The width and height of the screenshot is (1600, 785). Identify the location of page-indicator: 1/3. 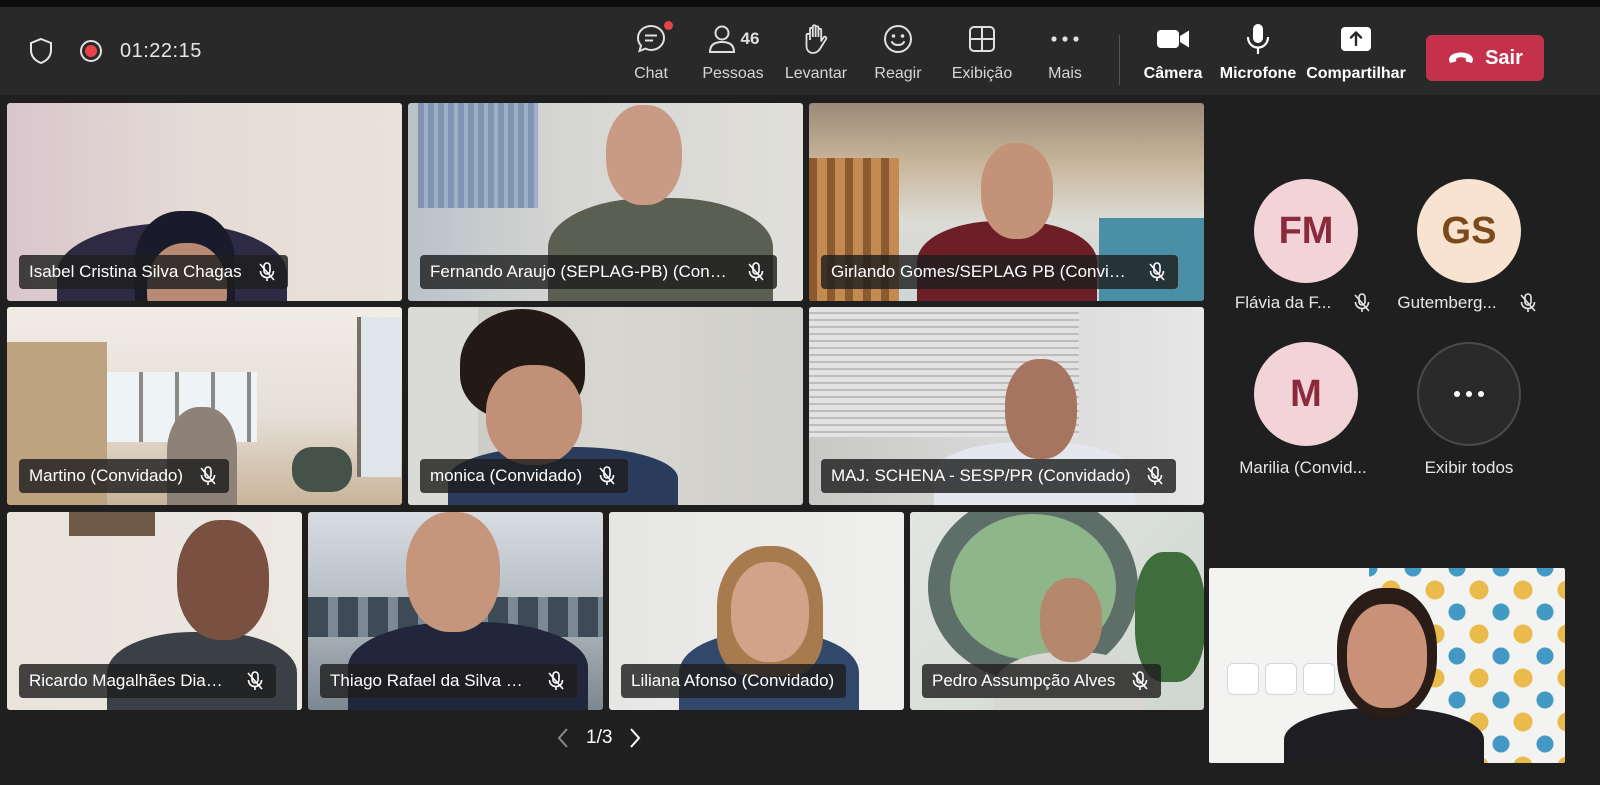
(599, 737).